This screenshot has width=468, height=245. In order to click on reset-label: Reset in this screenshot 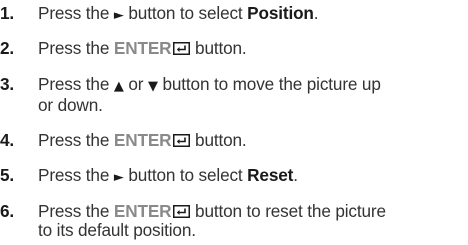, I will do `click(270, 175)`.